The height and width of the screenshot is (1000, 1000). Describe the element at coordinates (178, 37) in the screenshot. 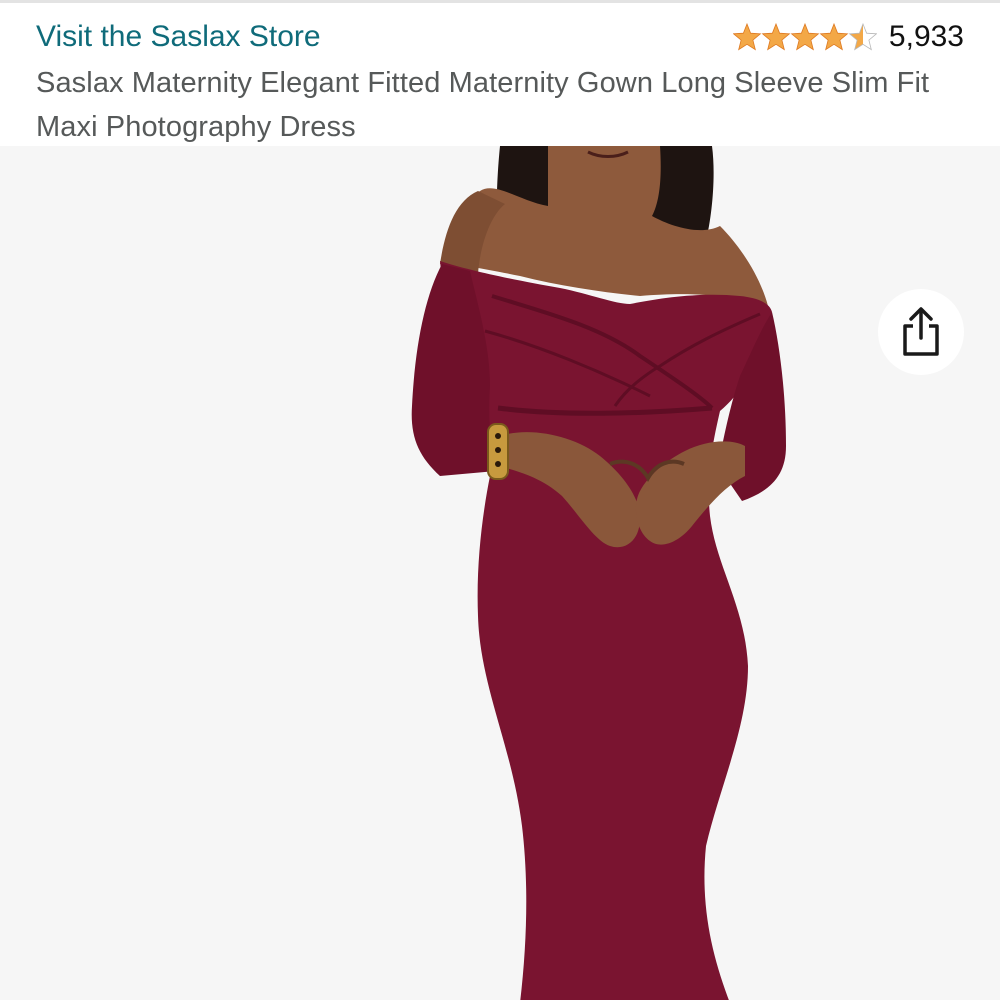

I see `visit-store-link: Visit the Saslax Store` at that location.